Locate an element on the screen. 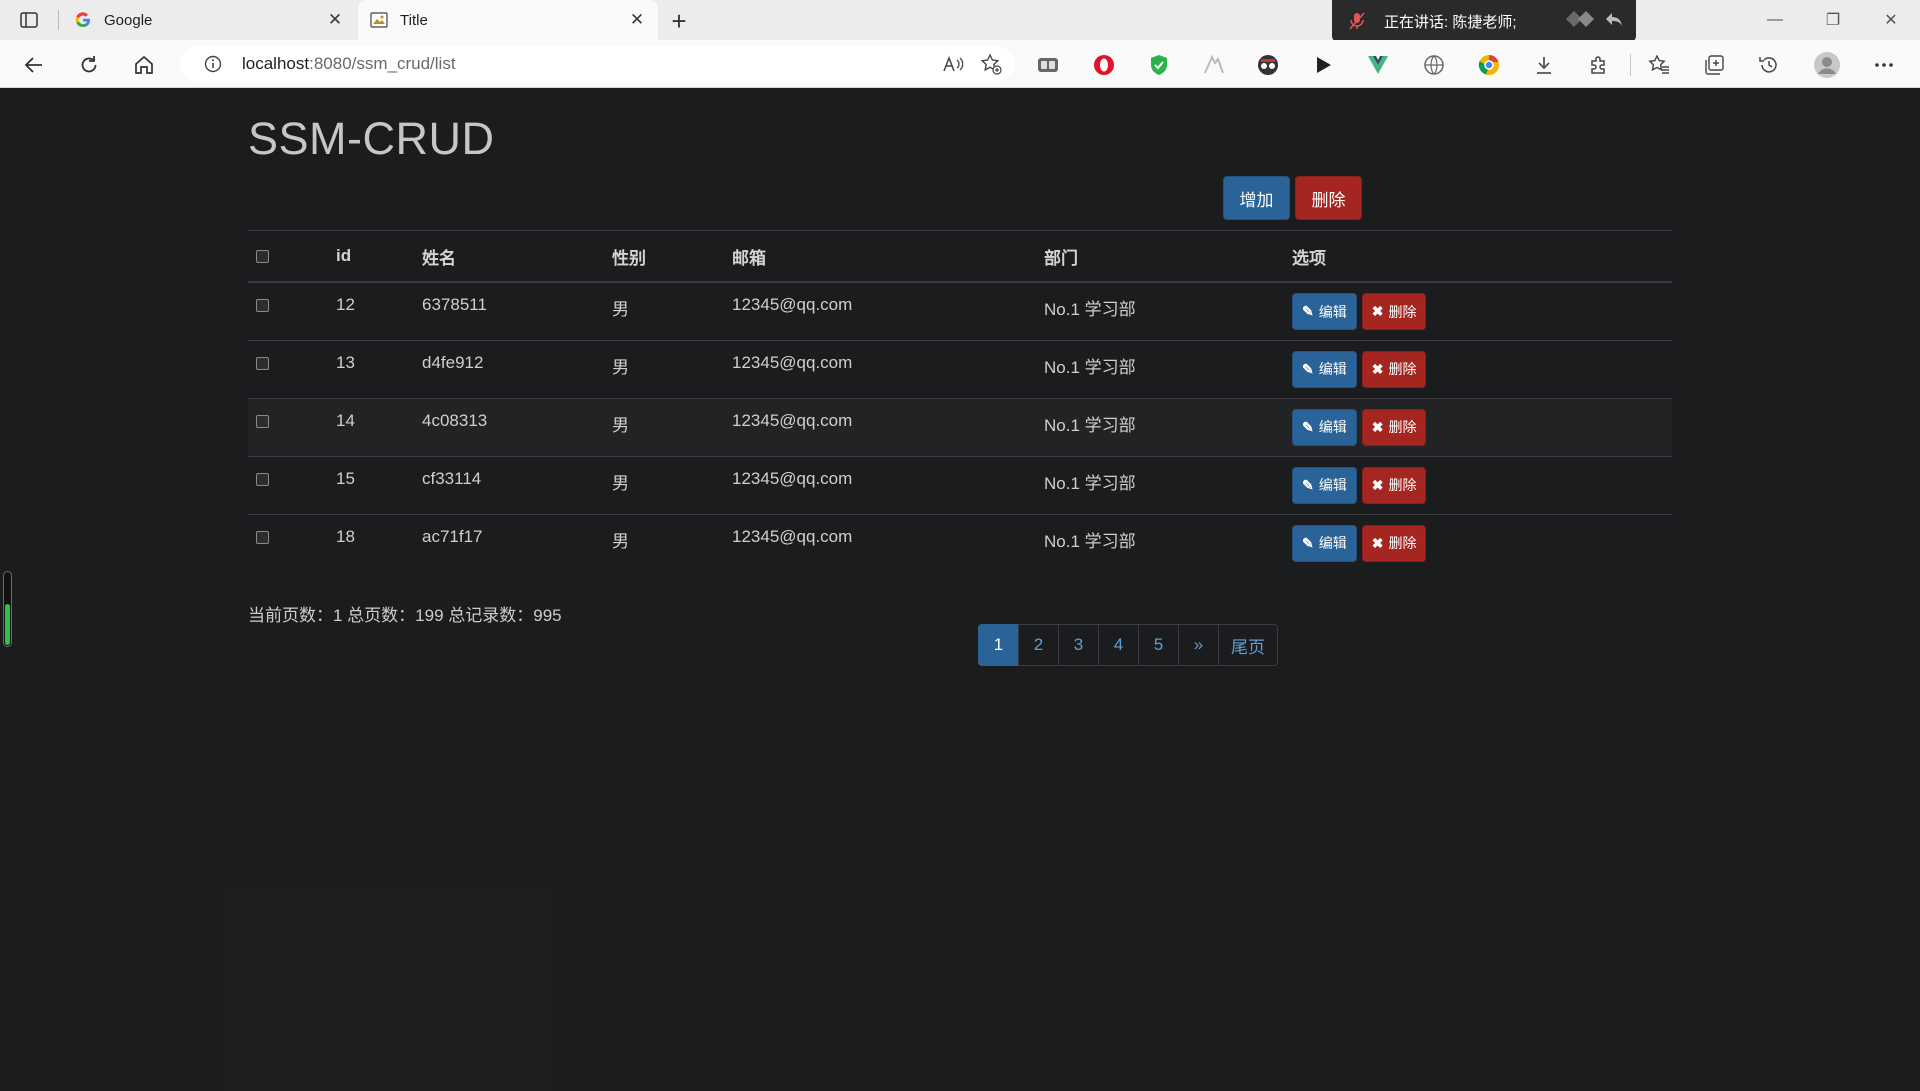  new-tab-button: + is located at coordinates (679, 21).